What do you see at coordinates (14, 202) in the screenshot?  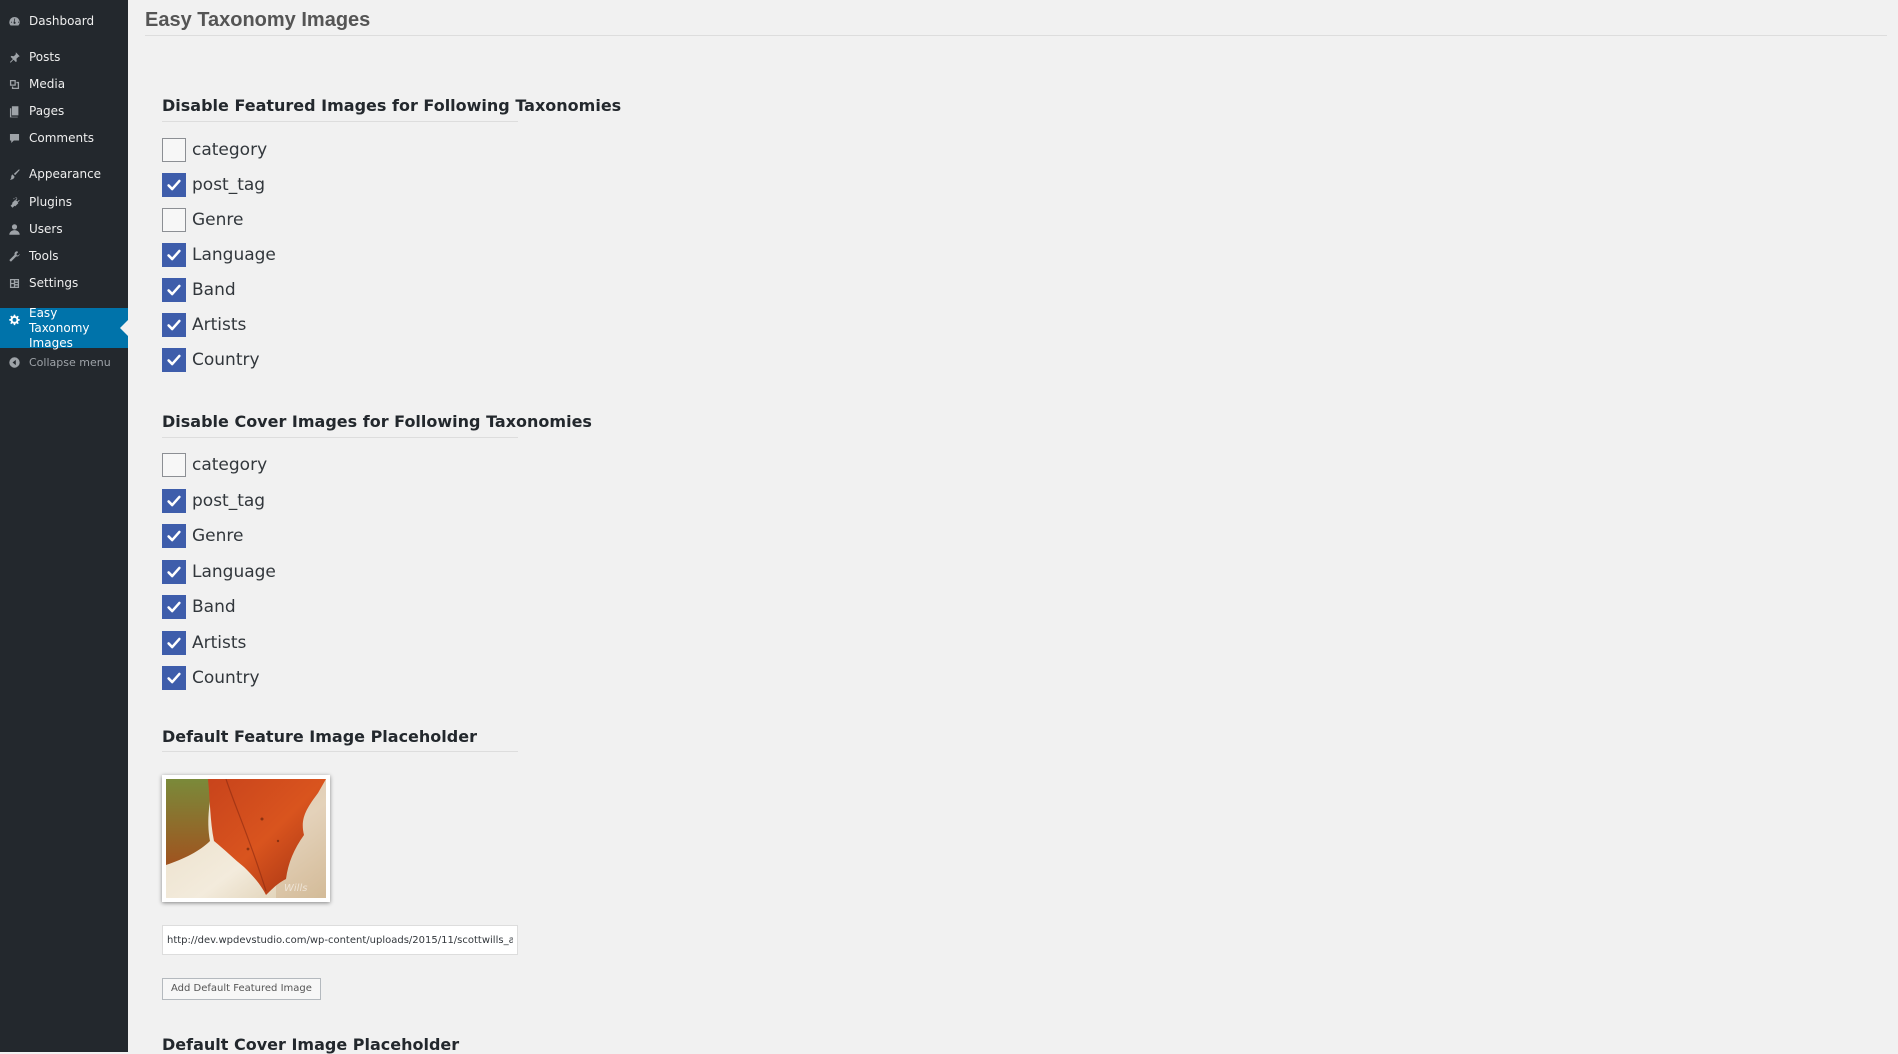 I see `plug-icon` at bounding box center [14, 202].